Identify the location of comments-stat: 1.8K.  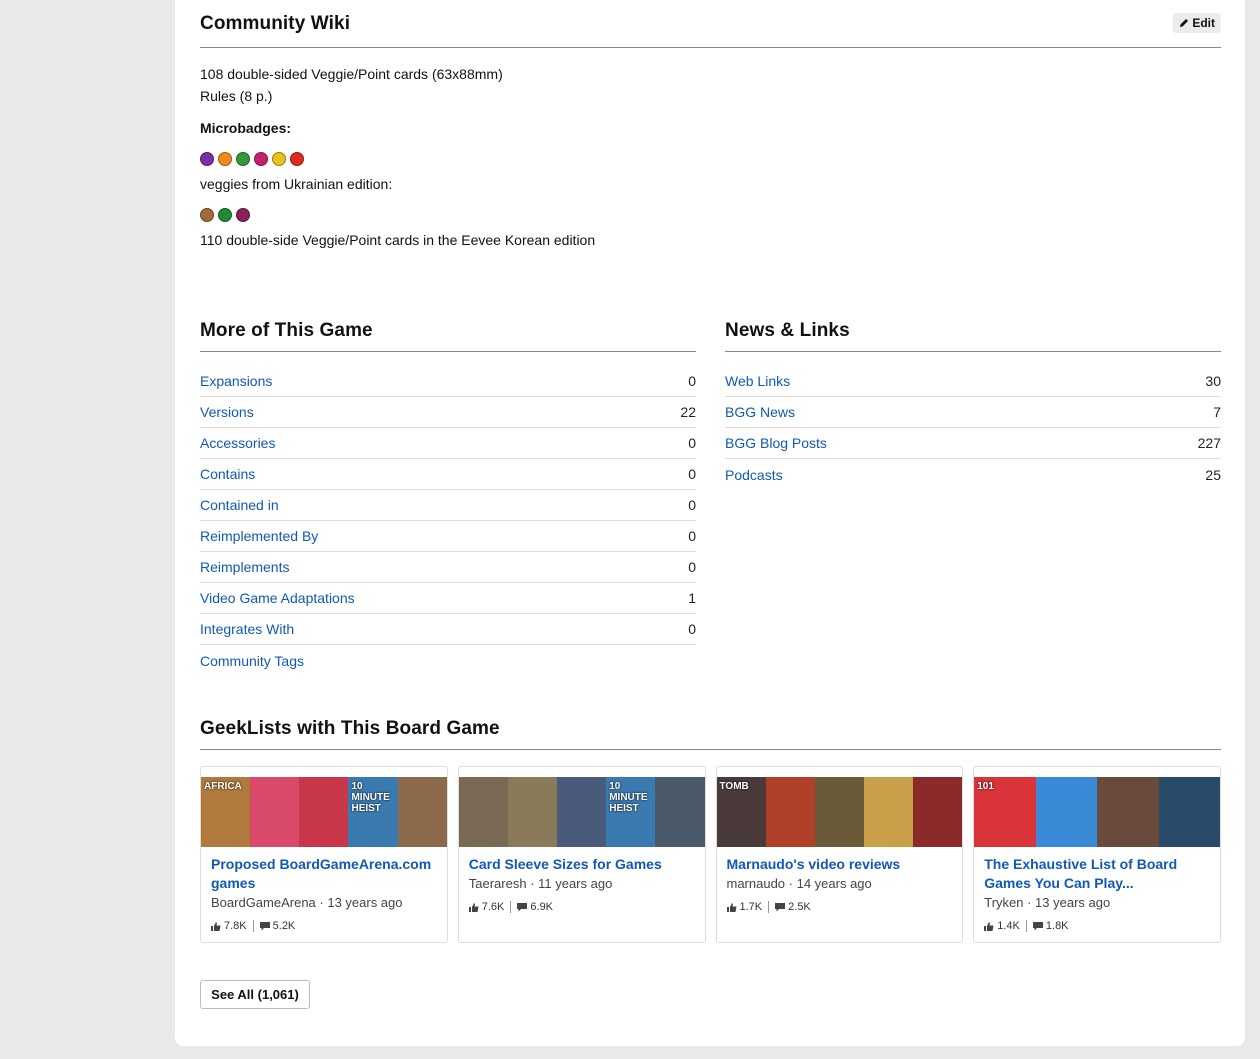
(1050, 926).